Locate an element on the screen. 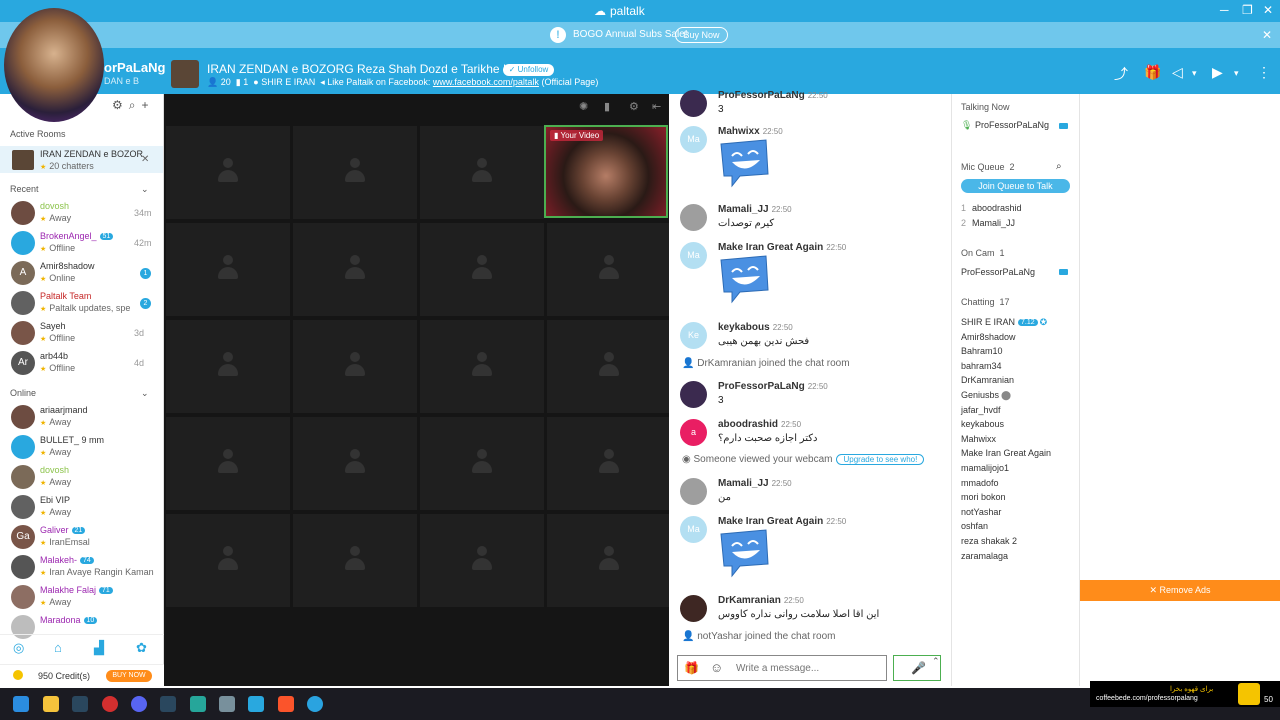  chatting-user: oshfan is located at coordinates (974, 526).